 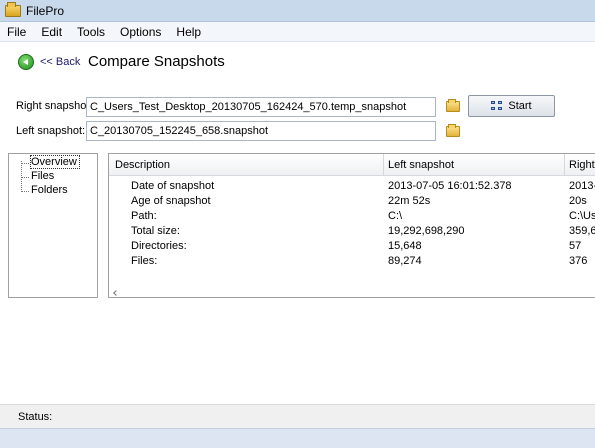 What do you see at coordinates (352, 165) in the screenshot?
I see `table-header: Description Left snapshot Right` at bounding box center [352, 165].